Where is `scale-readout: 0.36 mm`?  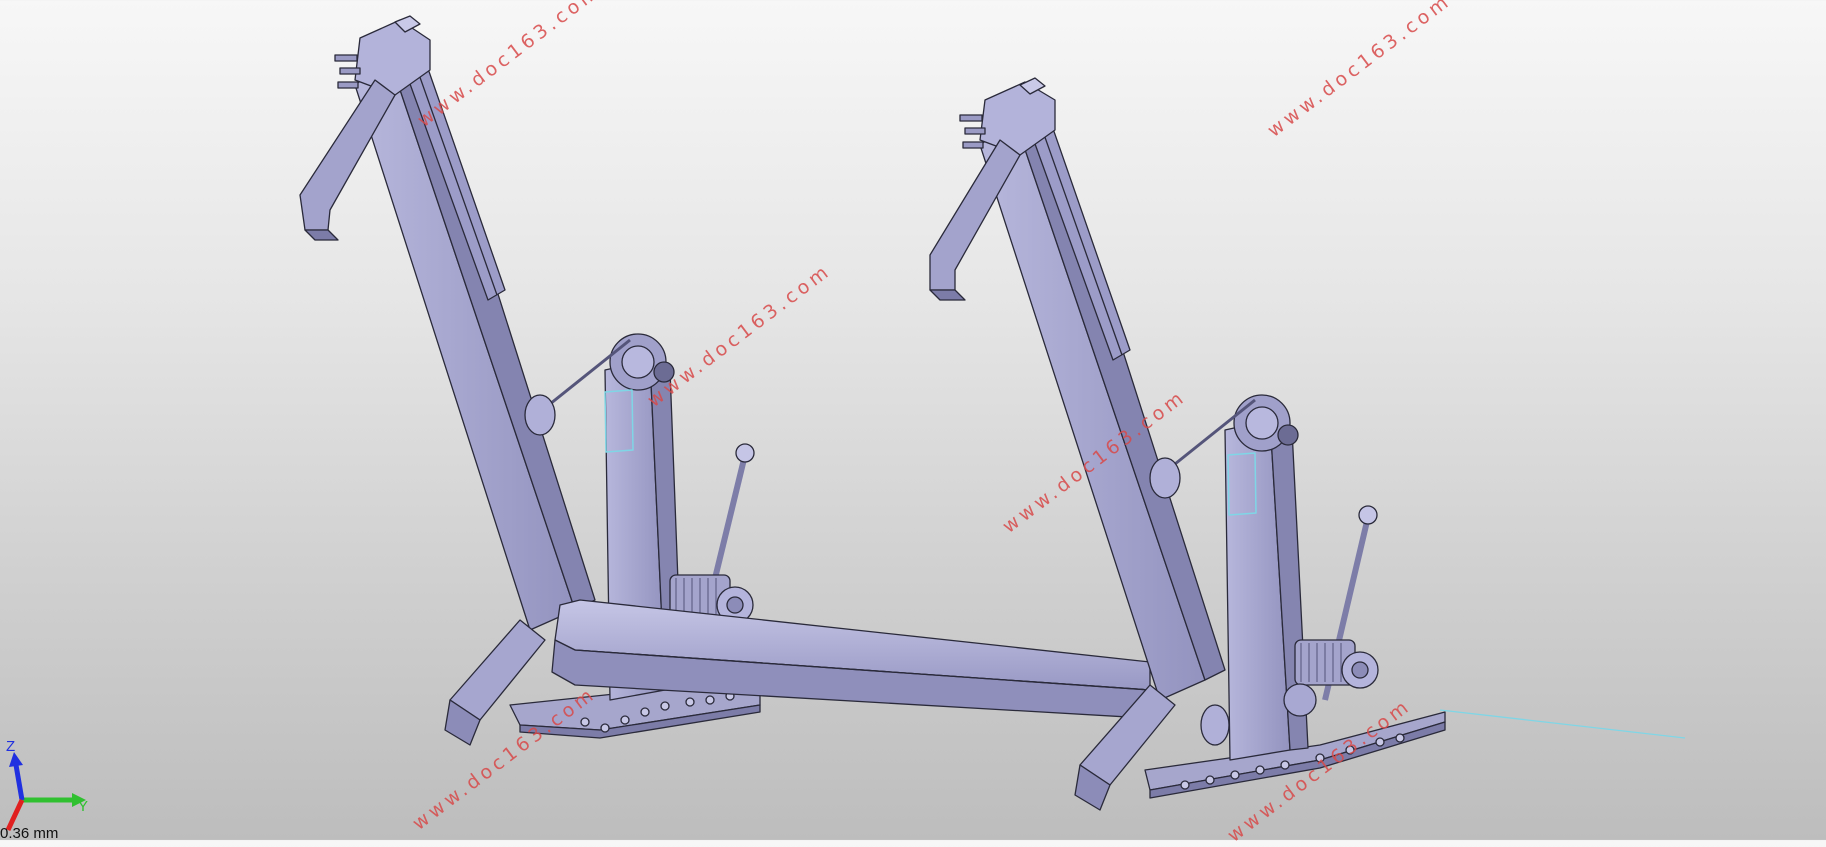
scale-readout: 0.36 mm is located at coordinates (29, 833).